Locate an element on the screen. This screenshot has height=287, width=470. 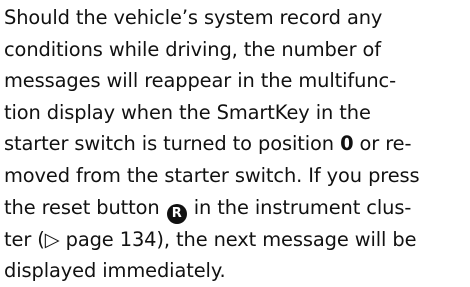
text-line-5-start: starter switch is turned to position is located at coordinates (172, 144).